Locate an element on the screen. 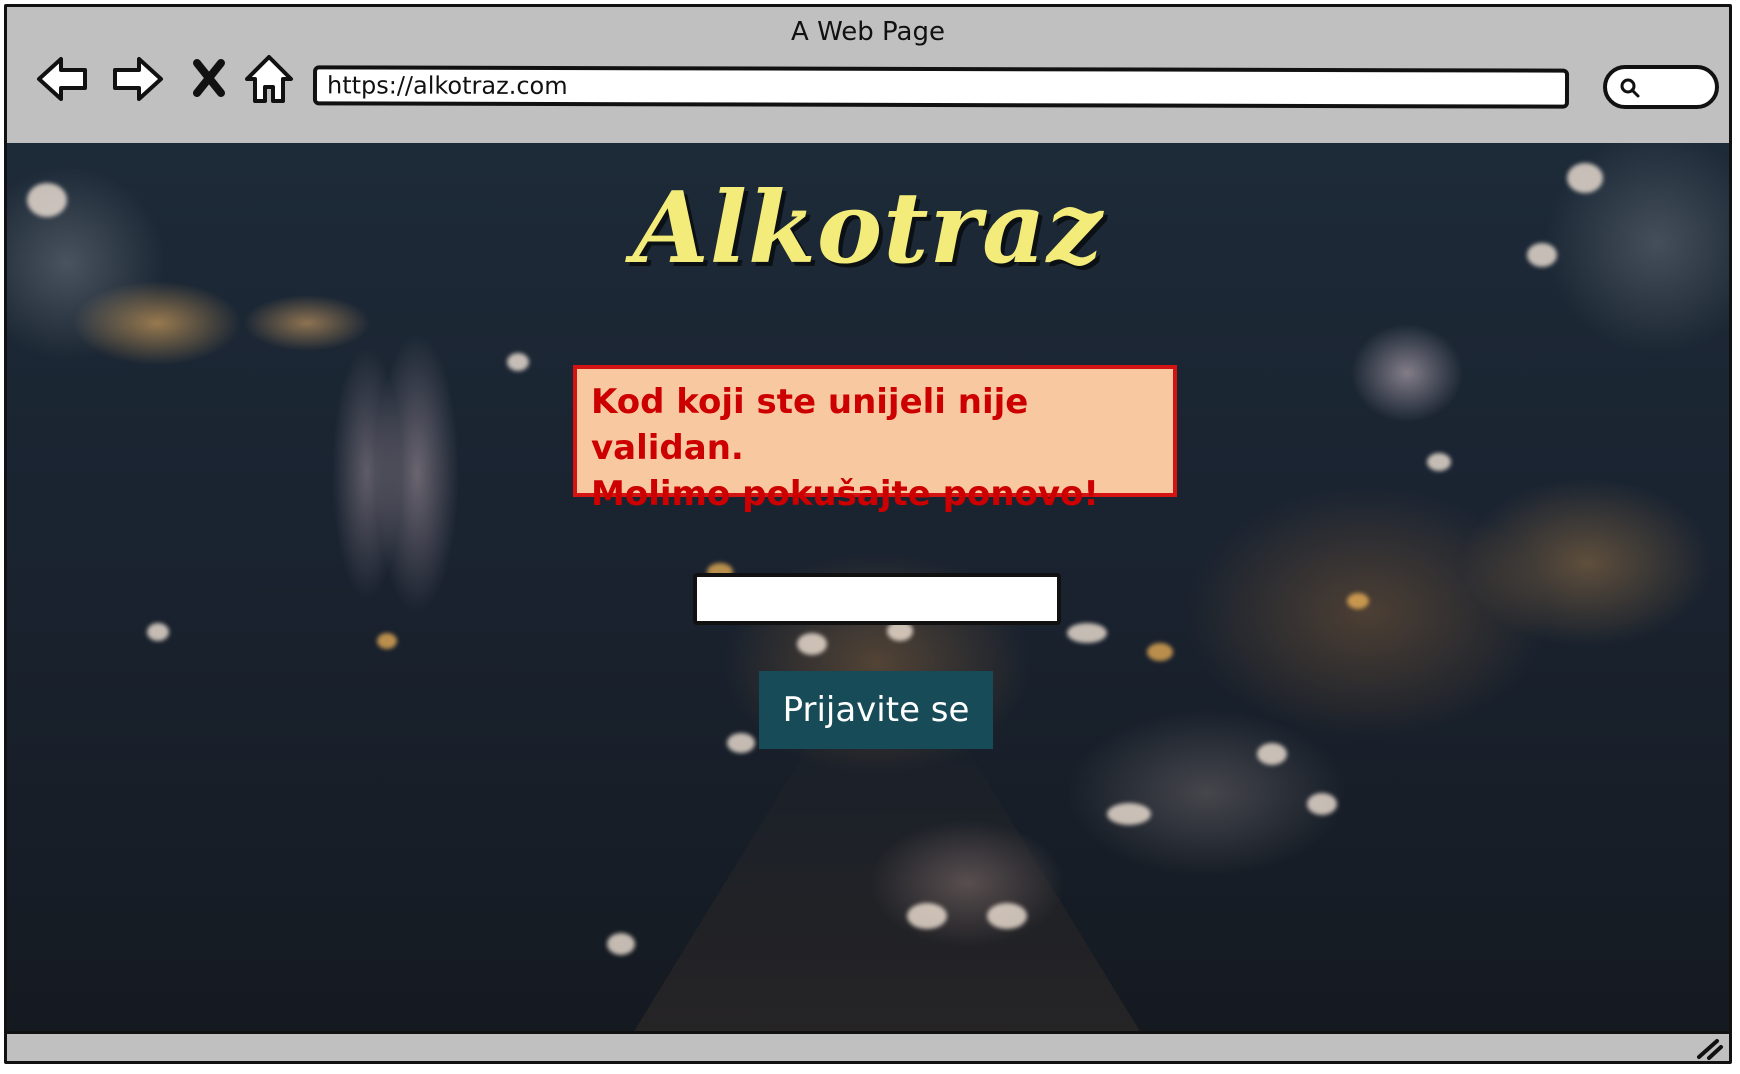  login-button: Prijavite se is located at coordinates (876, 710).